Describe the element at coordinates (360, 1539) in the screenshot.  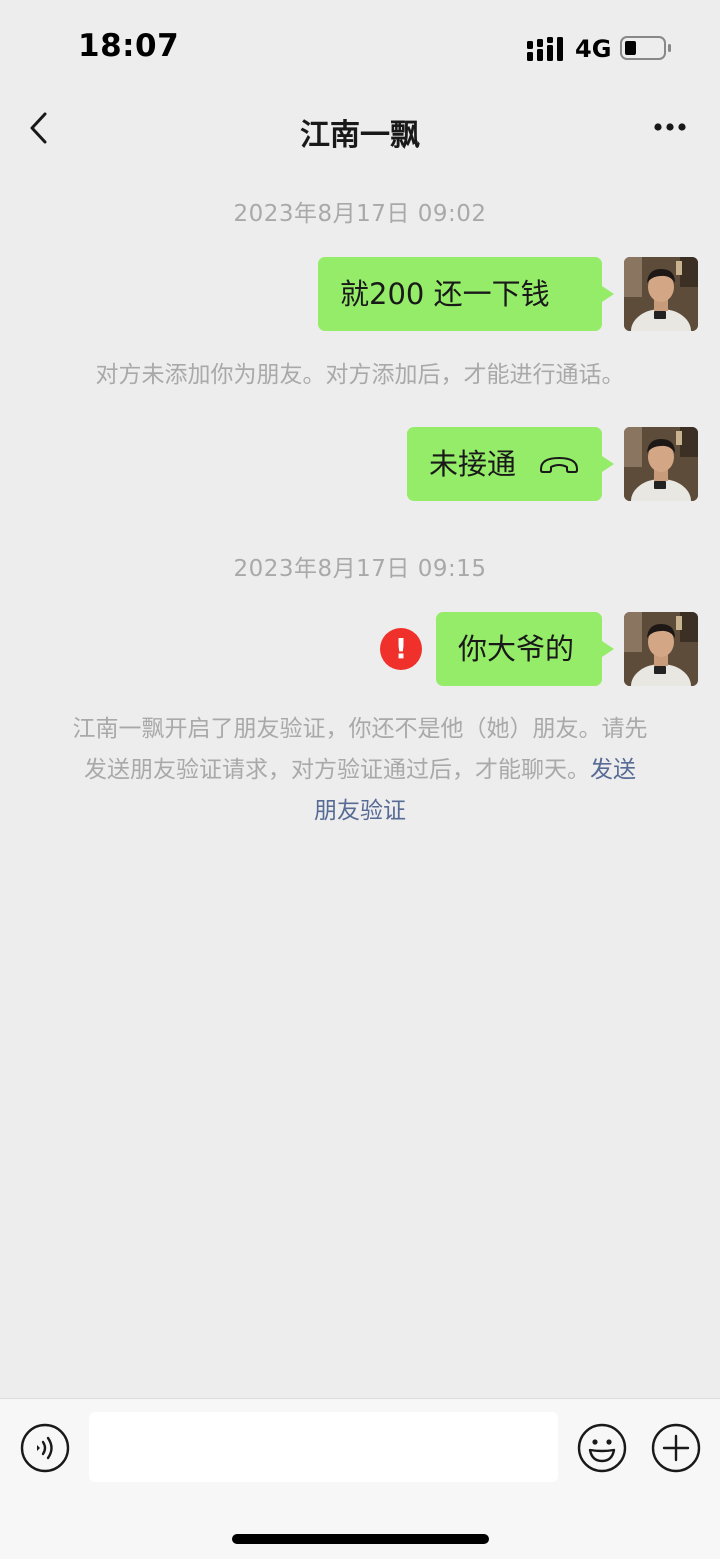
I see `home-indicator` at that location.